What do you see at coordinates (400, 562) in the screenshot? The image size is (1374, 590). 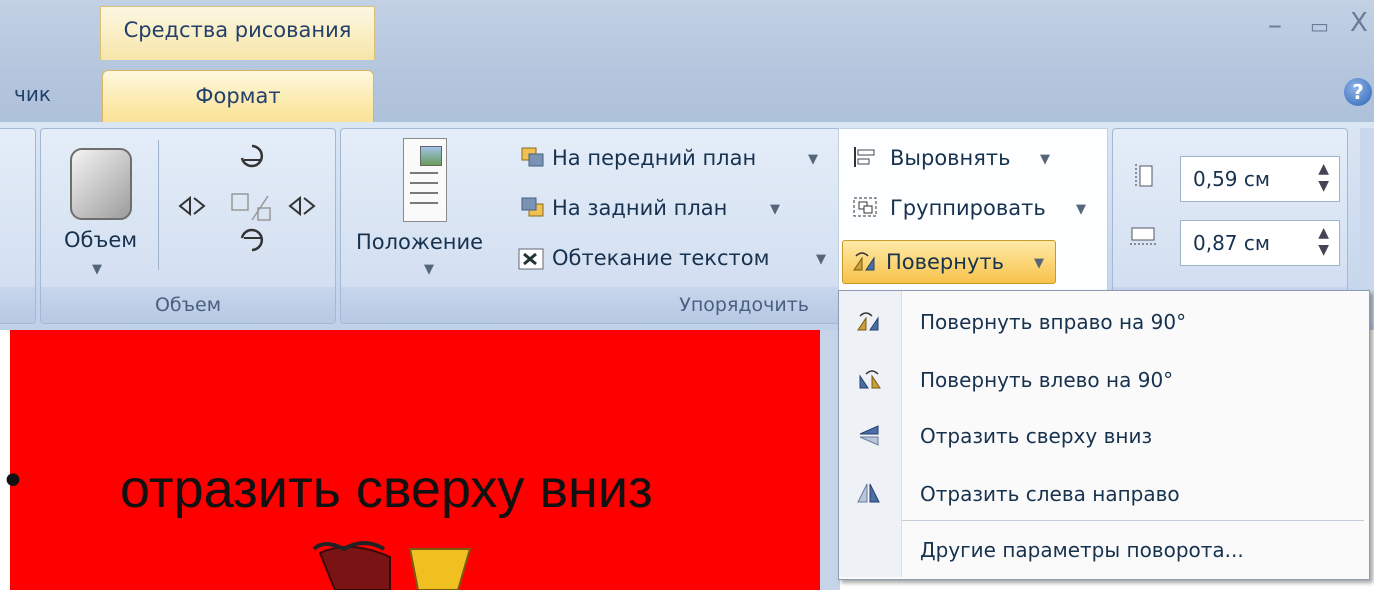 I see `shape-figure` at bounding box center [400, 562].